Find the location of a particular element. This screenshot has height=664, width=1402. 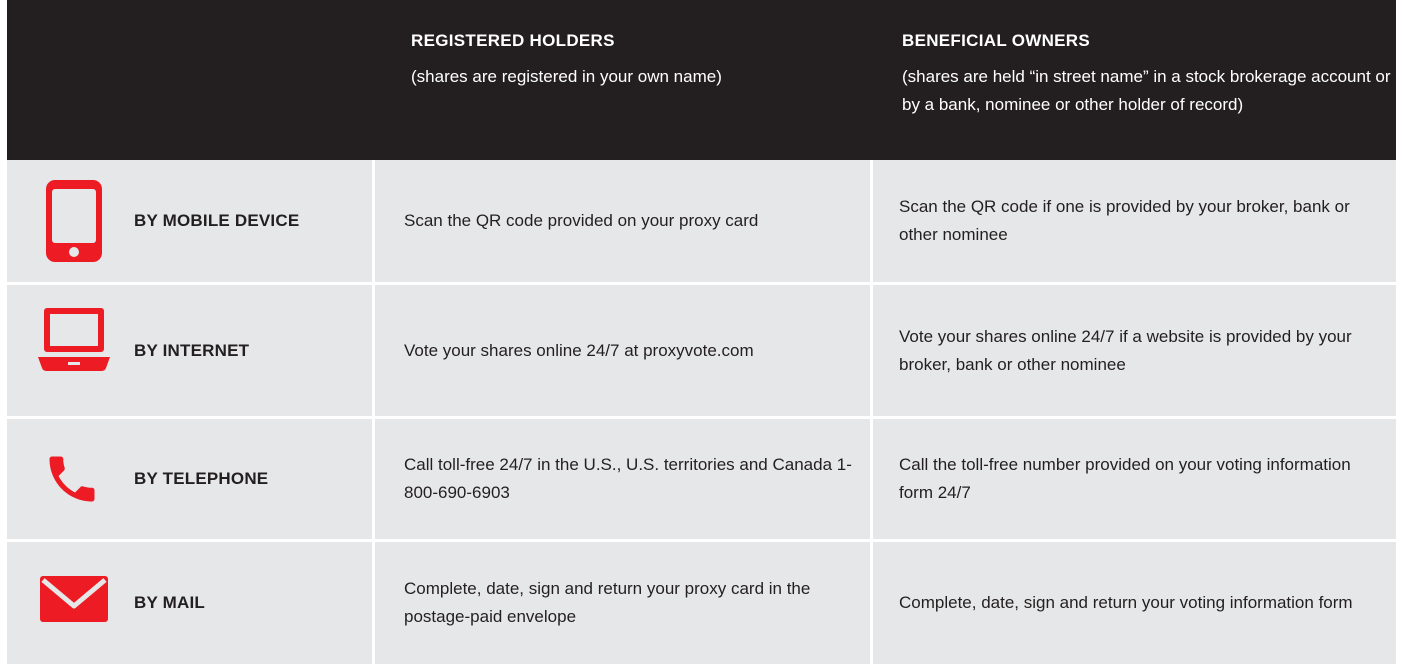

envelope-icon is located at coordinates (74, 599).